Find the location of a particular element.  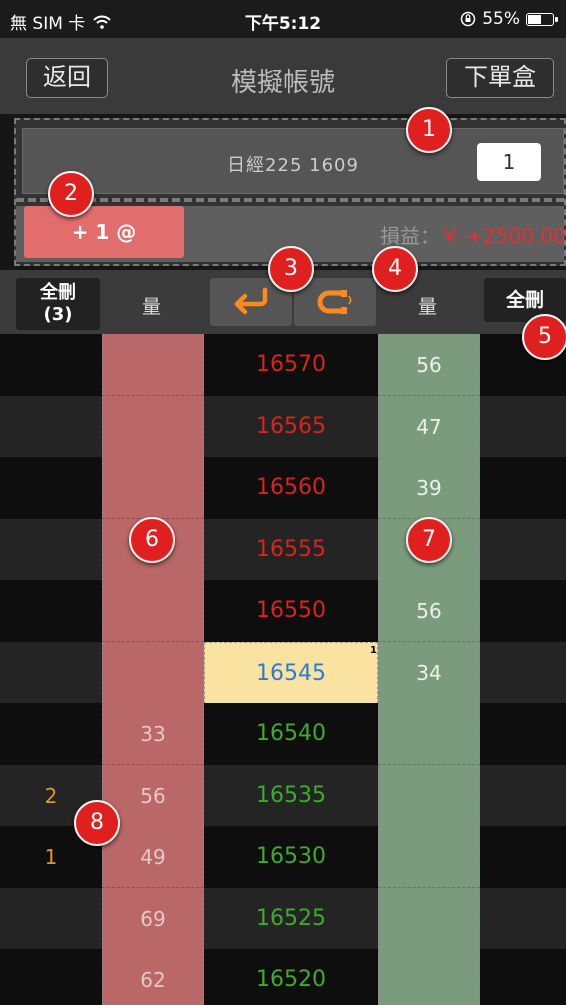

price-cell: 16540 is located at coordinates (291, 734).